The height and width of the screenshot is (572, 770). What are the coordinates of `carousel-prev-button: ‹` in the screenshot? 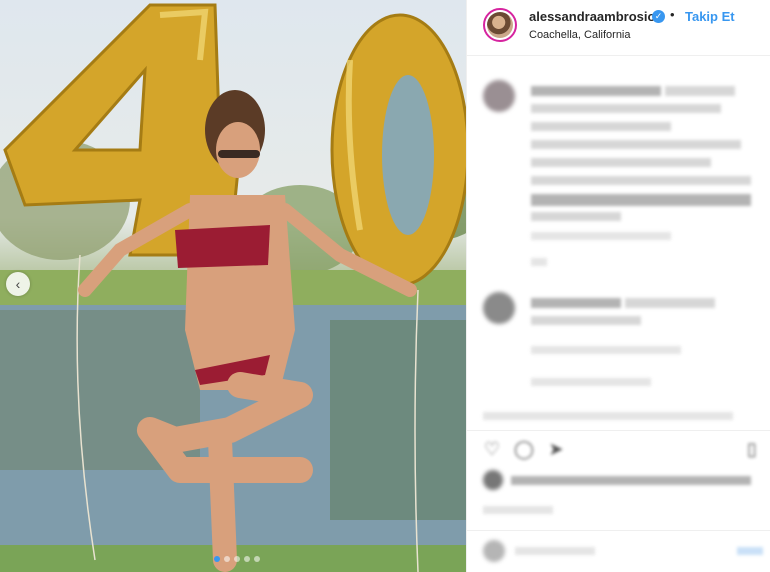 It's located at (18, 284).